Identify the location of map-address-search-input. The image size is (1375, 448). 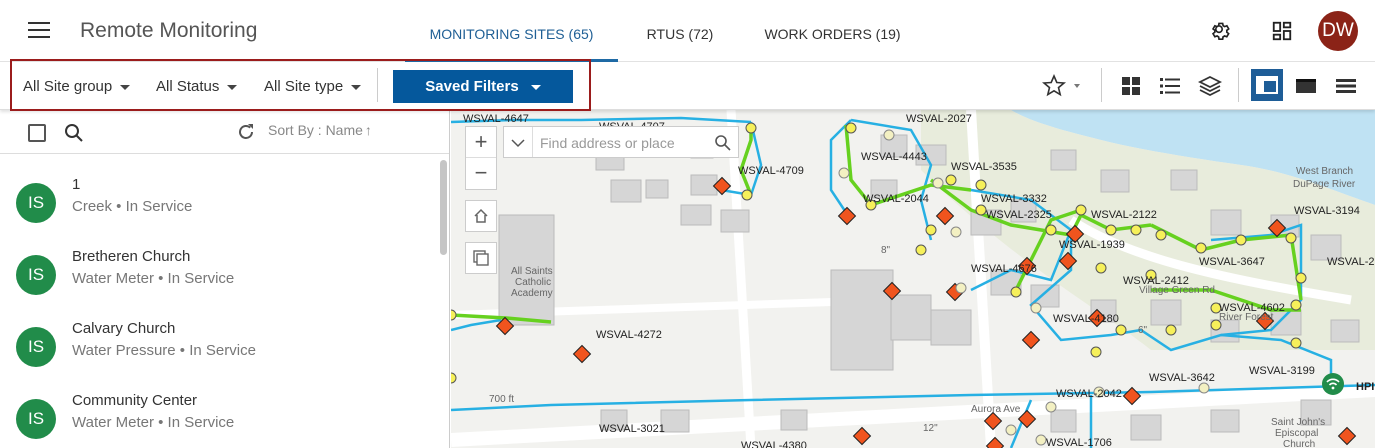
(620, 143).